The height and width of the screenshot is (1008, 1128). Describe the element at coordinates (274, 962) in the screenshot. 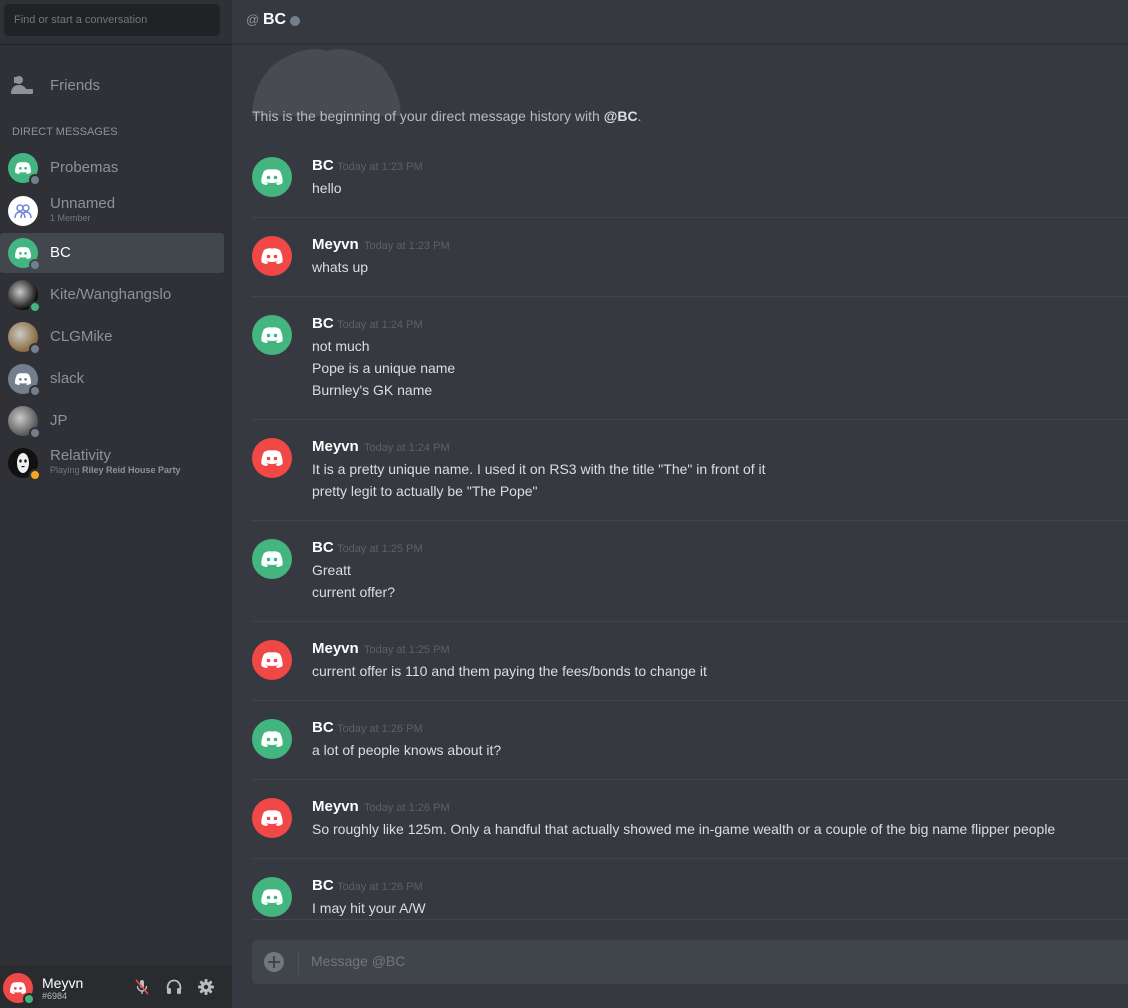

I see `add-attachment-button` at that location.